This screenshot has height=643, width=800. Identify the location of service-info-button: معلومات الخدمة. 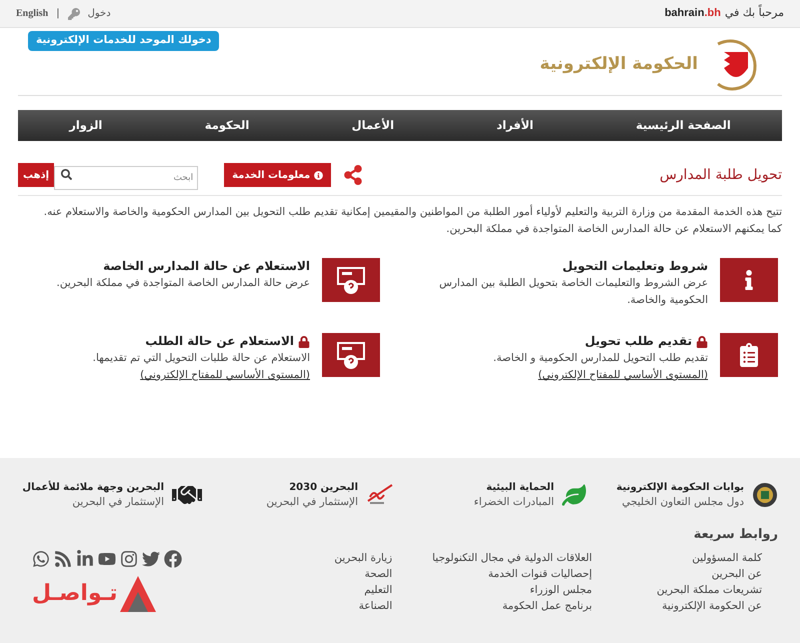
(278, 175).